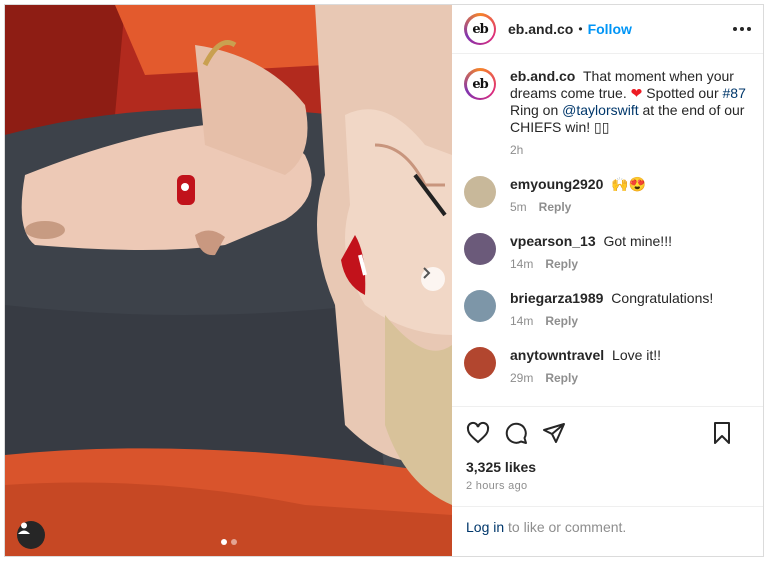  I want to click on comment-text: Got mine!!!, so click(637, 241).